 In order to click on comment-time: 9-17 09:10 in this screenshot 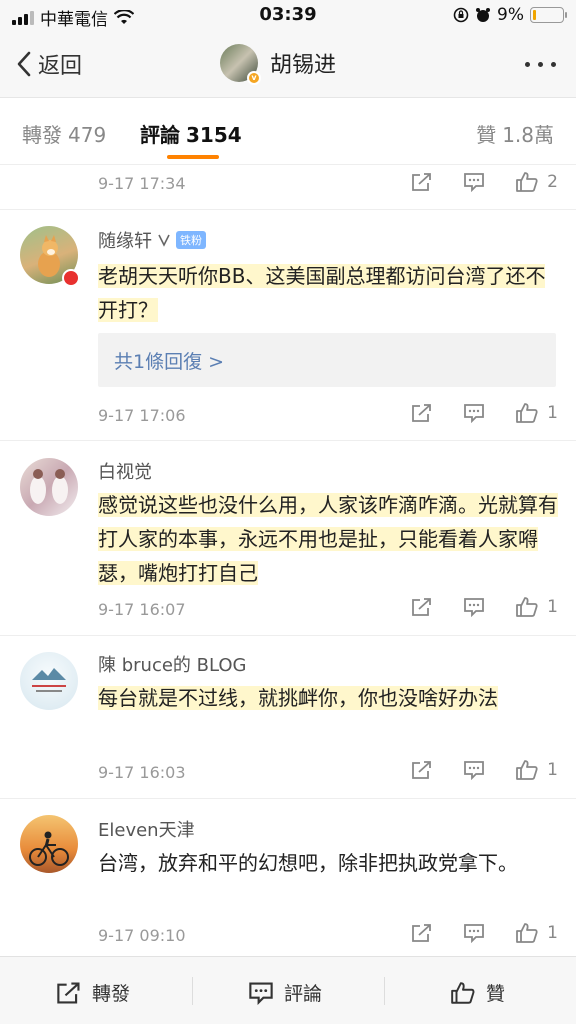, I will do `click(142, 935)`.